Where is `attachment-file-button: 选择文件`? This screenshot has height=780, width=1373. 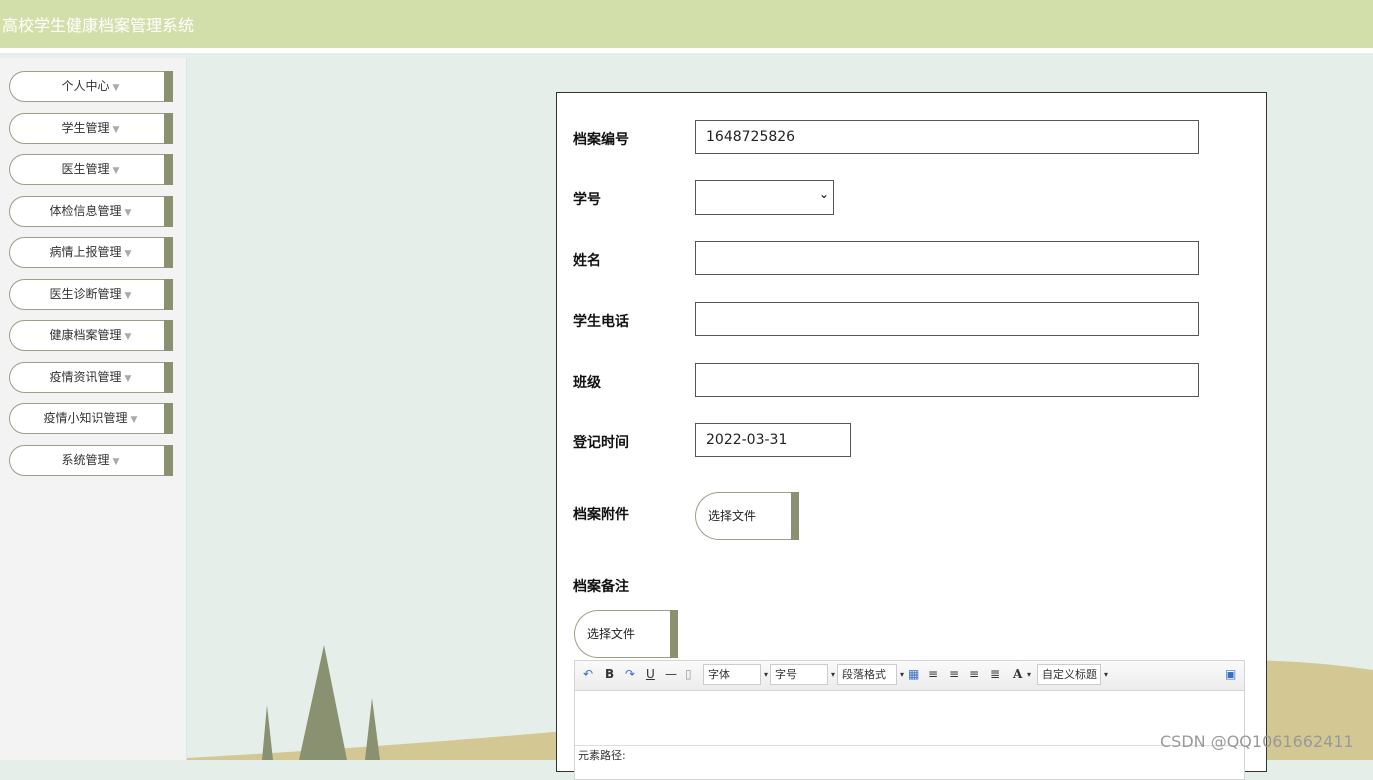
attachment-file-button: 选择文件 is located at coordinates (747, 516).